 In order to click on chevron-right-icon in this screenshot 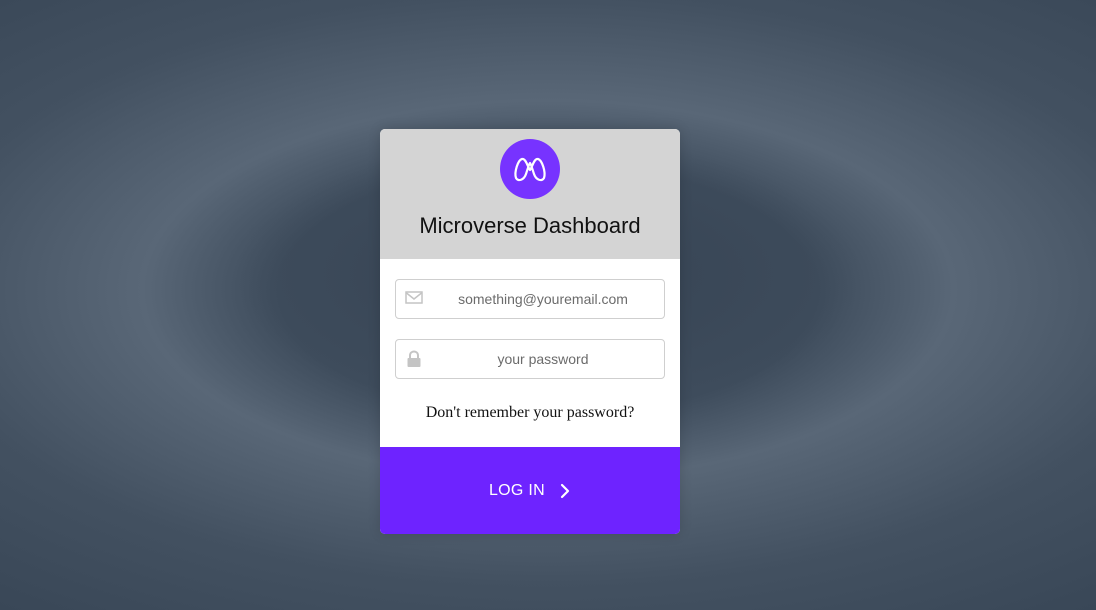, I will do `click(565, 491)`.